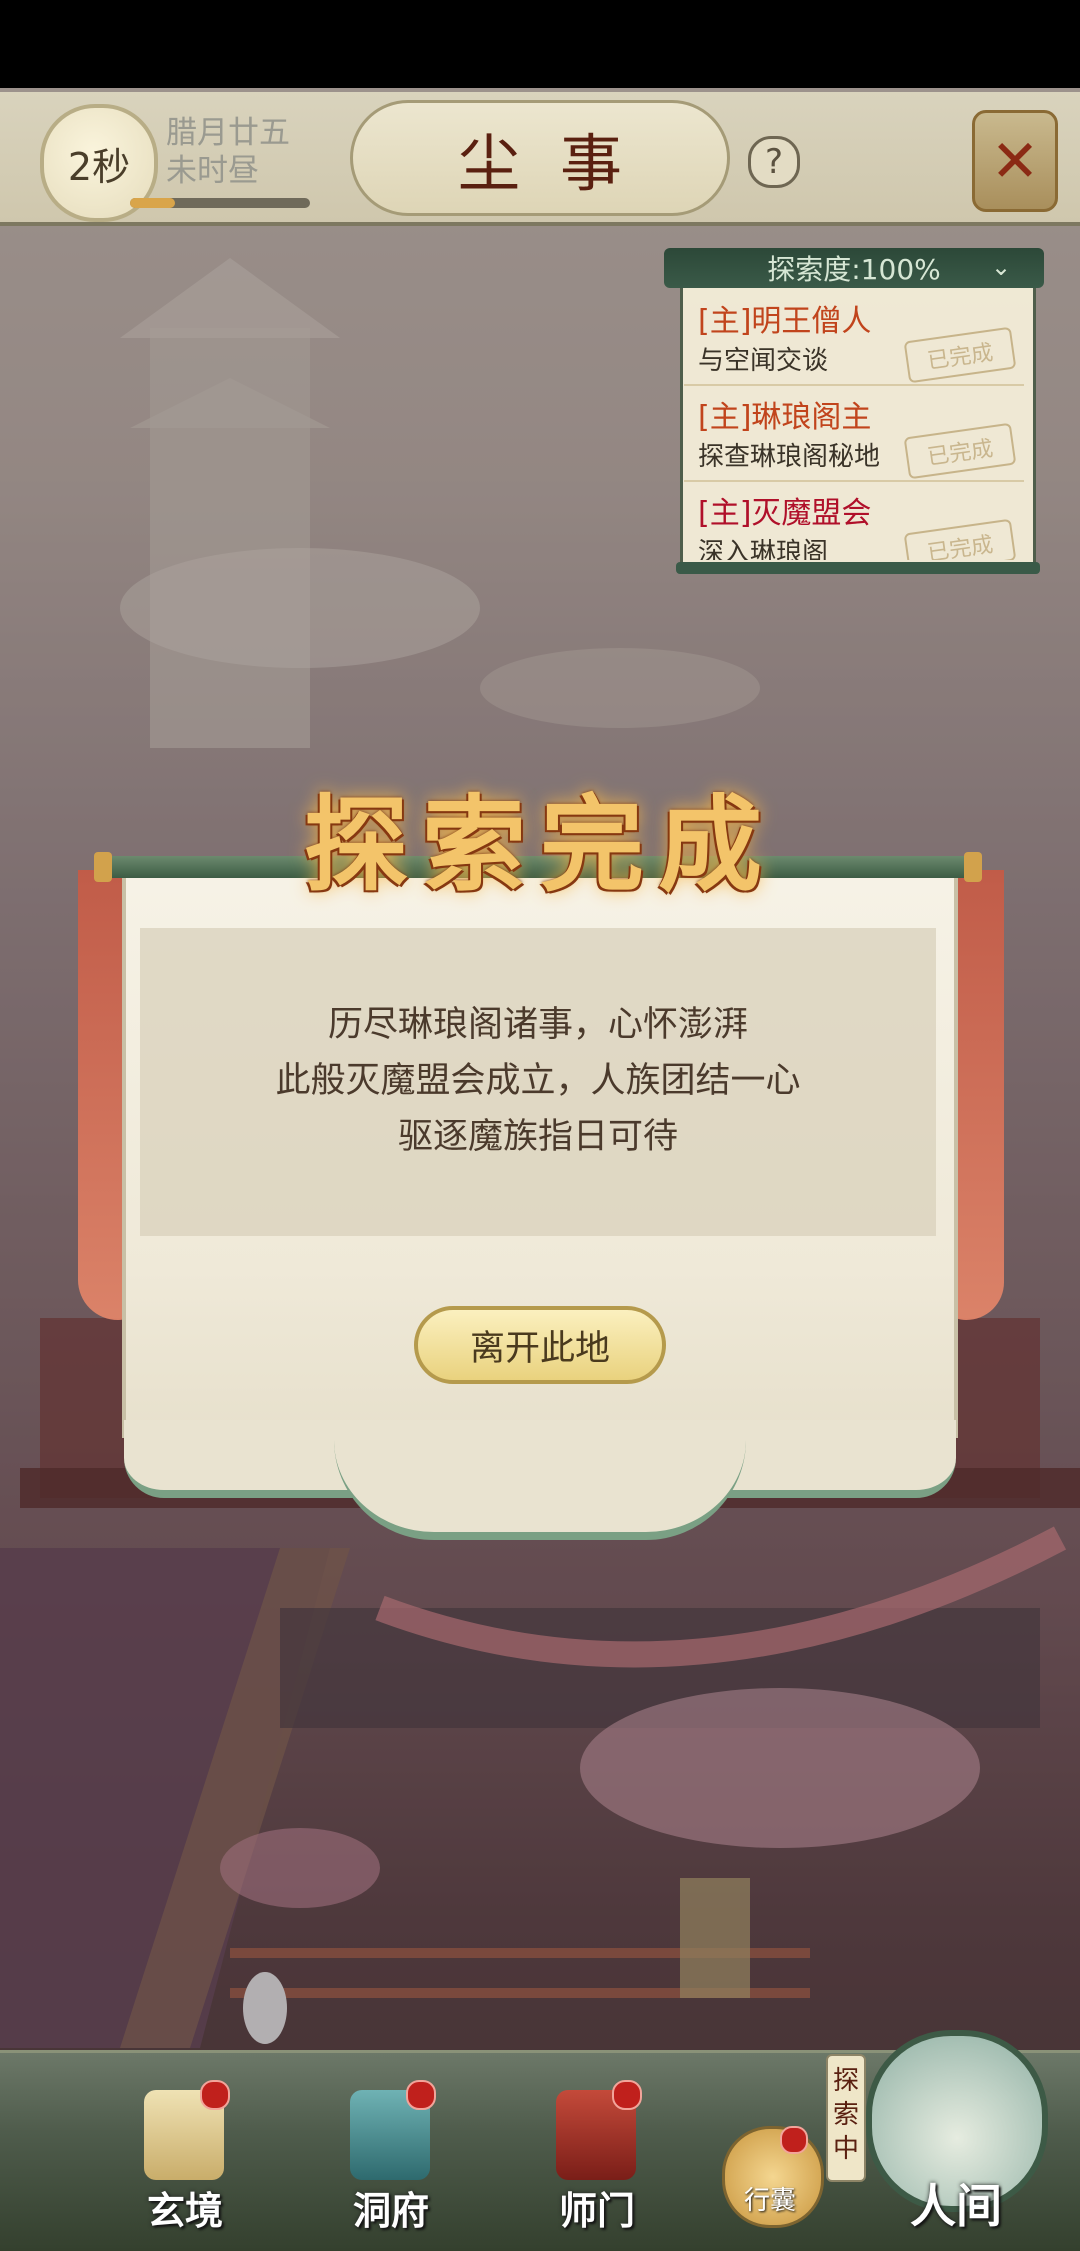 The width and height of the screenshot is (1080, 2251). Describe the element at coordinates (597, 2160) in the screenshot. I see `nav-item-shimen: 师门` at that location.